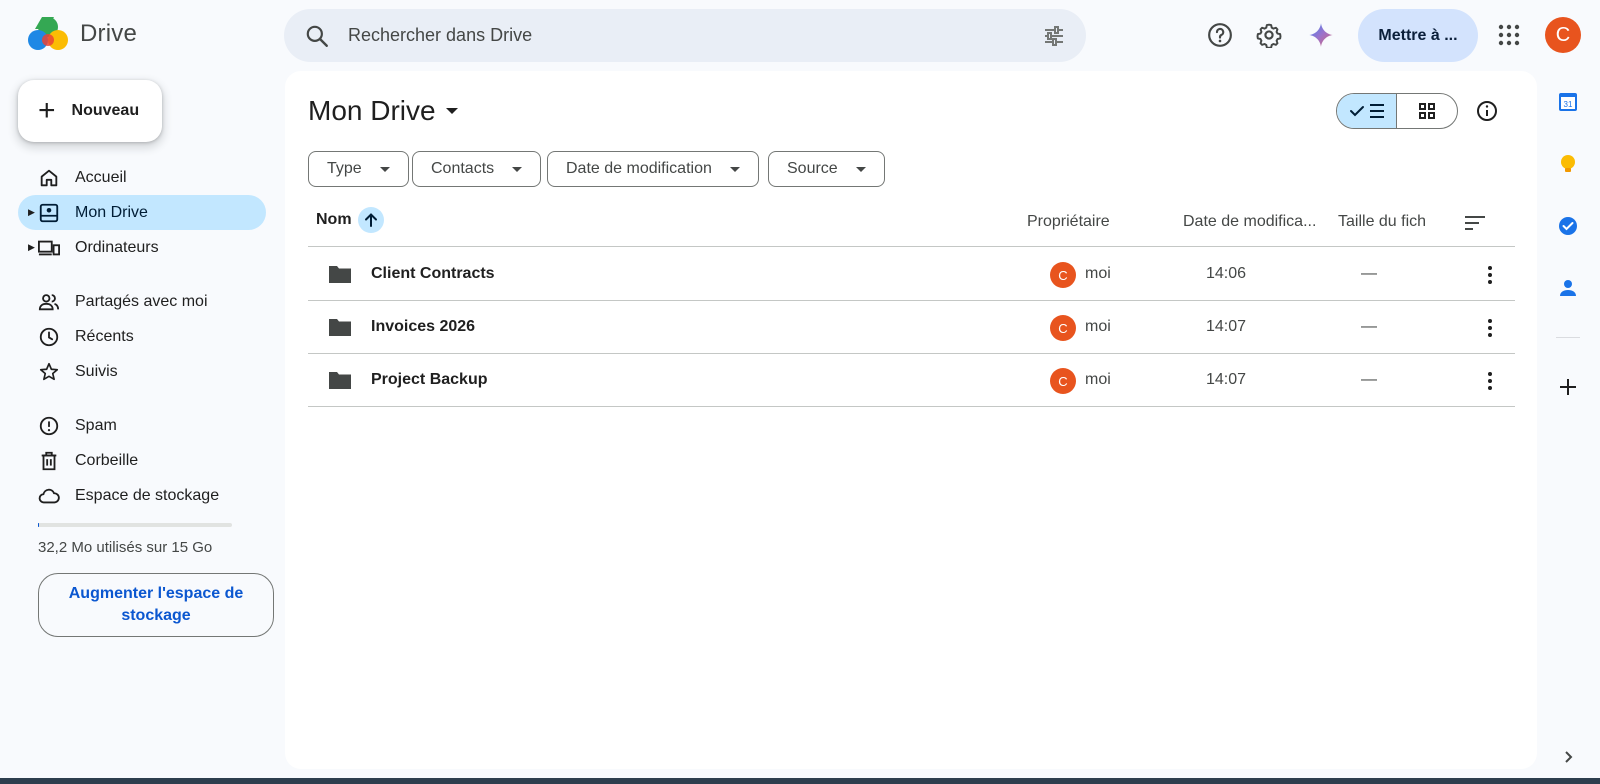  What do you see at coordinates (685, 35) in the screenshot?
I see `search-bar: Rechercher dans Drive` at bounding box center [685, 35].